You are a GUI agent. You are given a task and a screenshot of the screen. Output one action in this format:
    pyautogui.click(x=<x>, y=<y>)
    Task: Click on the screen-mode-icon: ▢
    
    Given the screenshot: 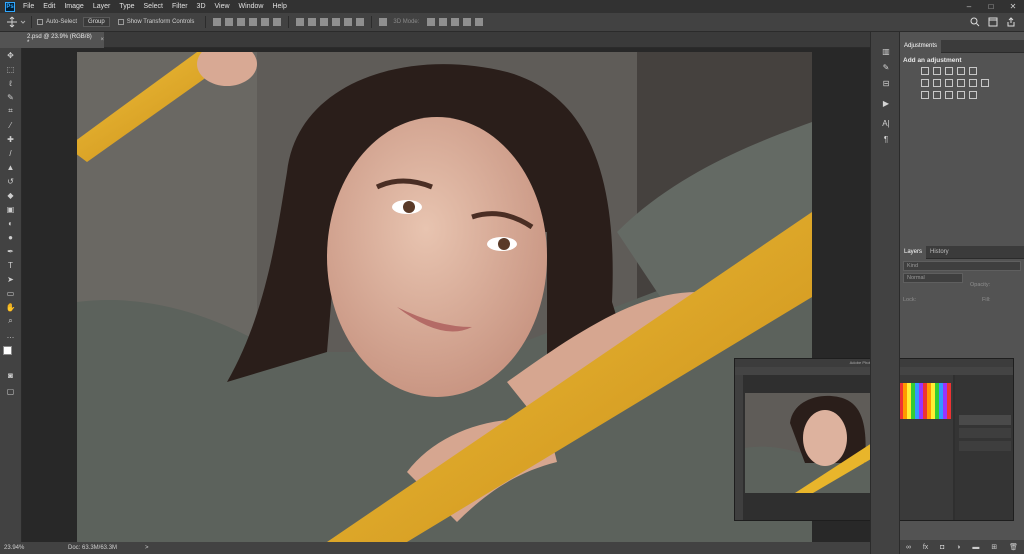 What is the action you would take?
    pyautogui.click(x=10, y=391)
    